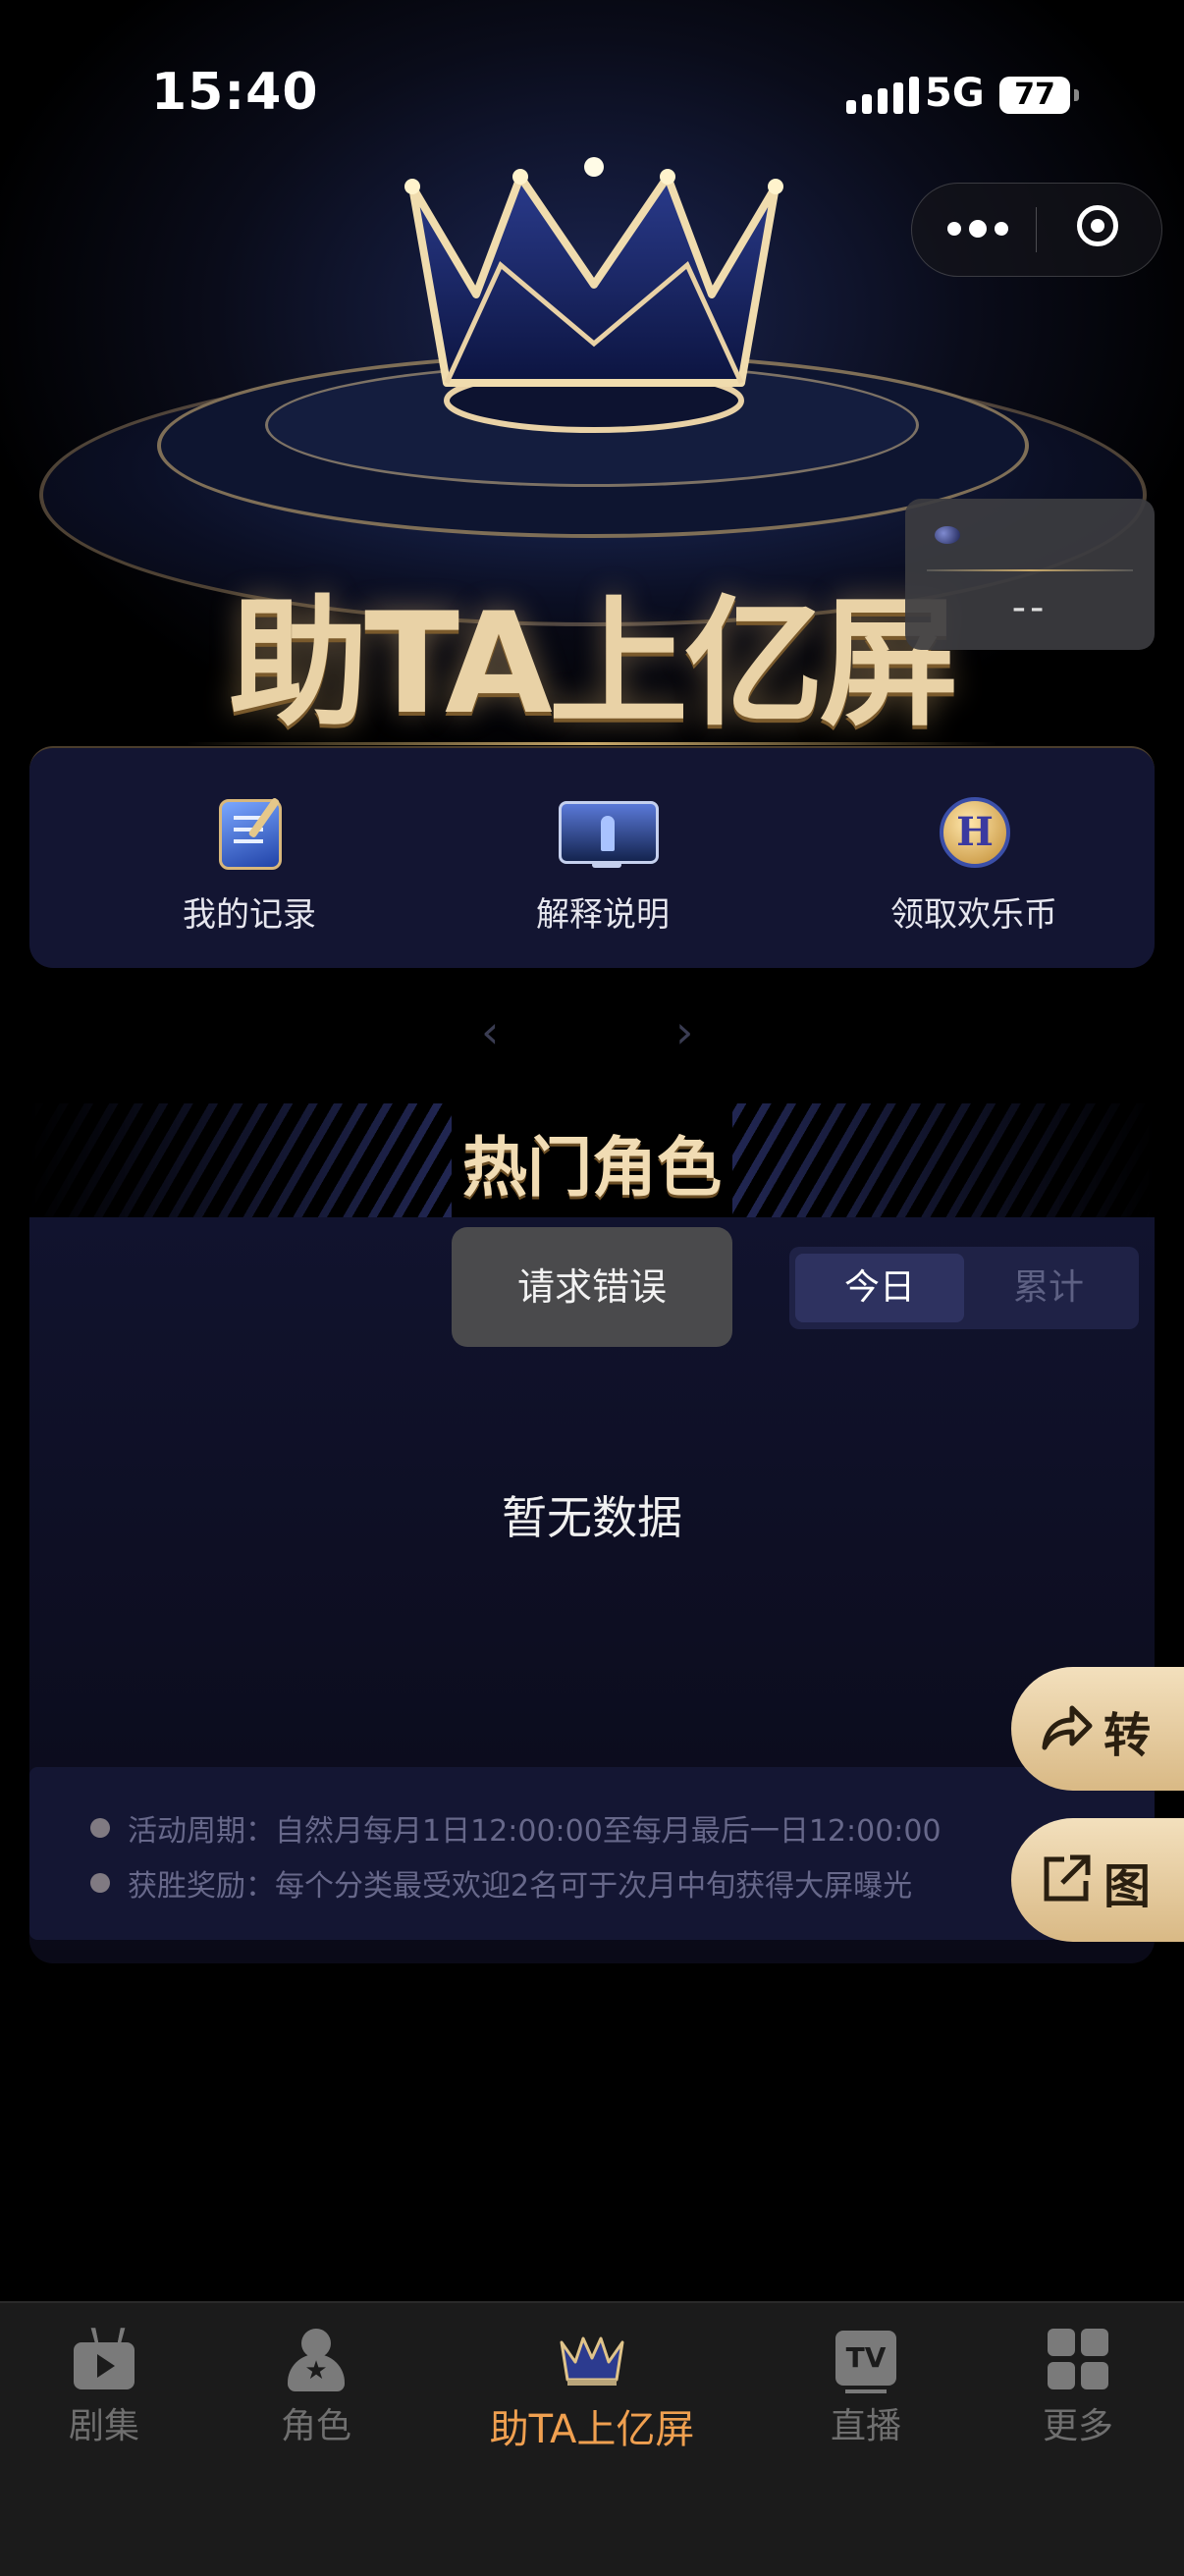 This screenshot has width=1184, height=2576. I want to click on screen-icon, so click(609, 834).